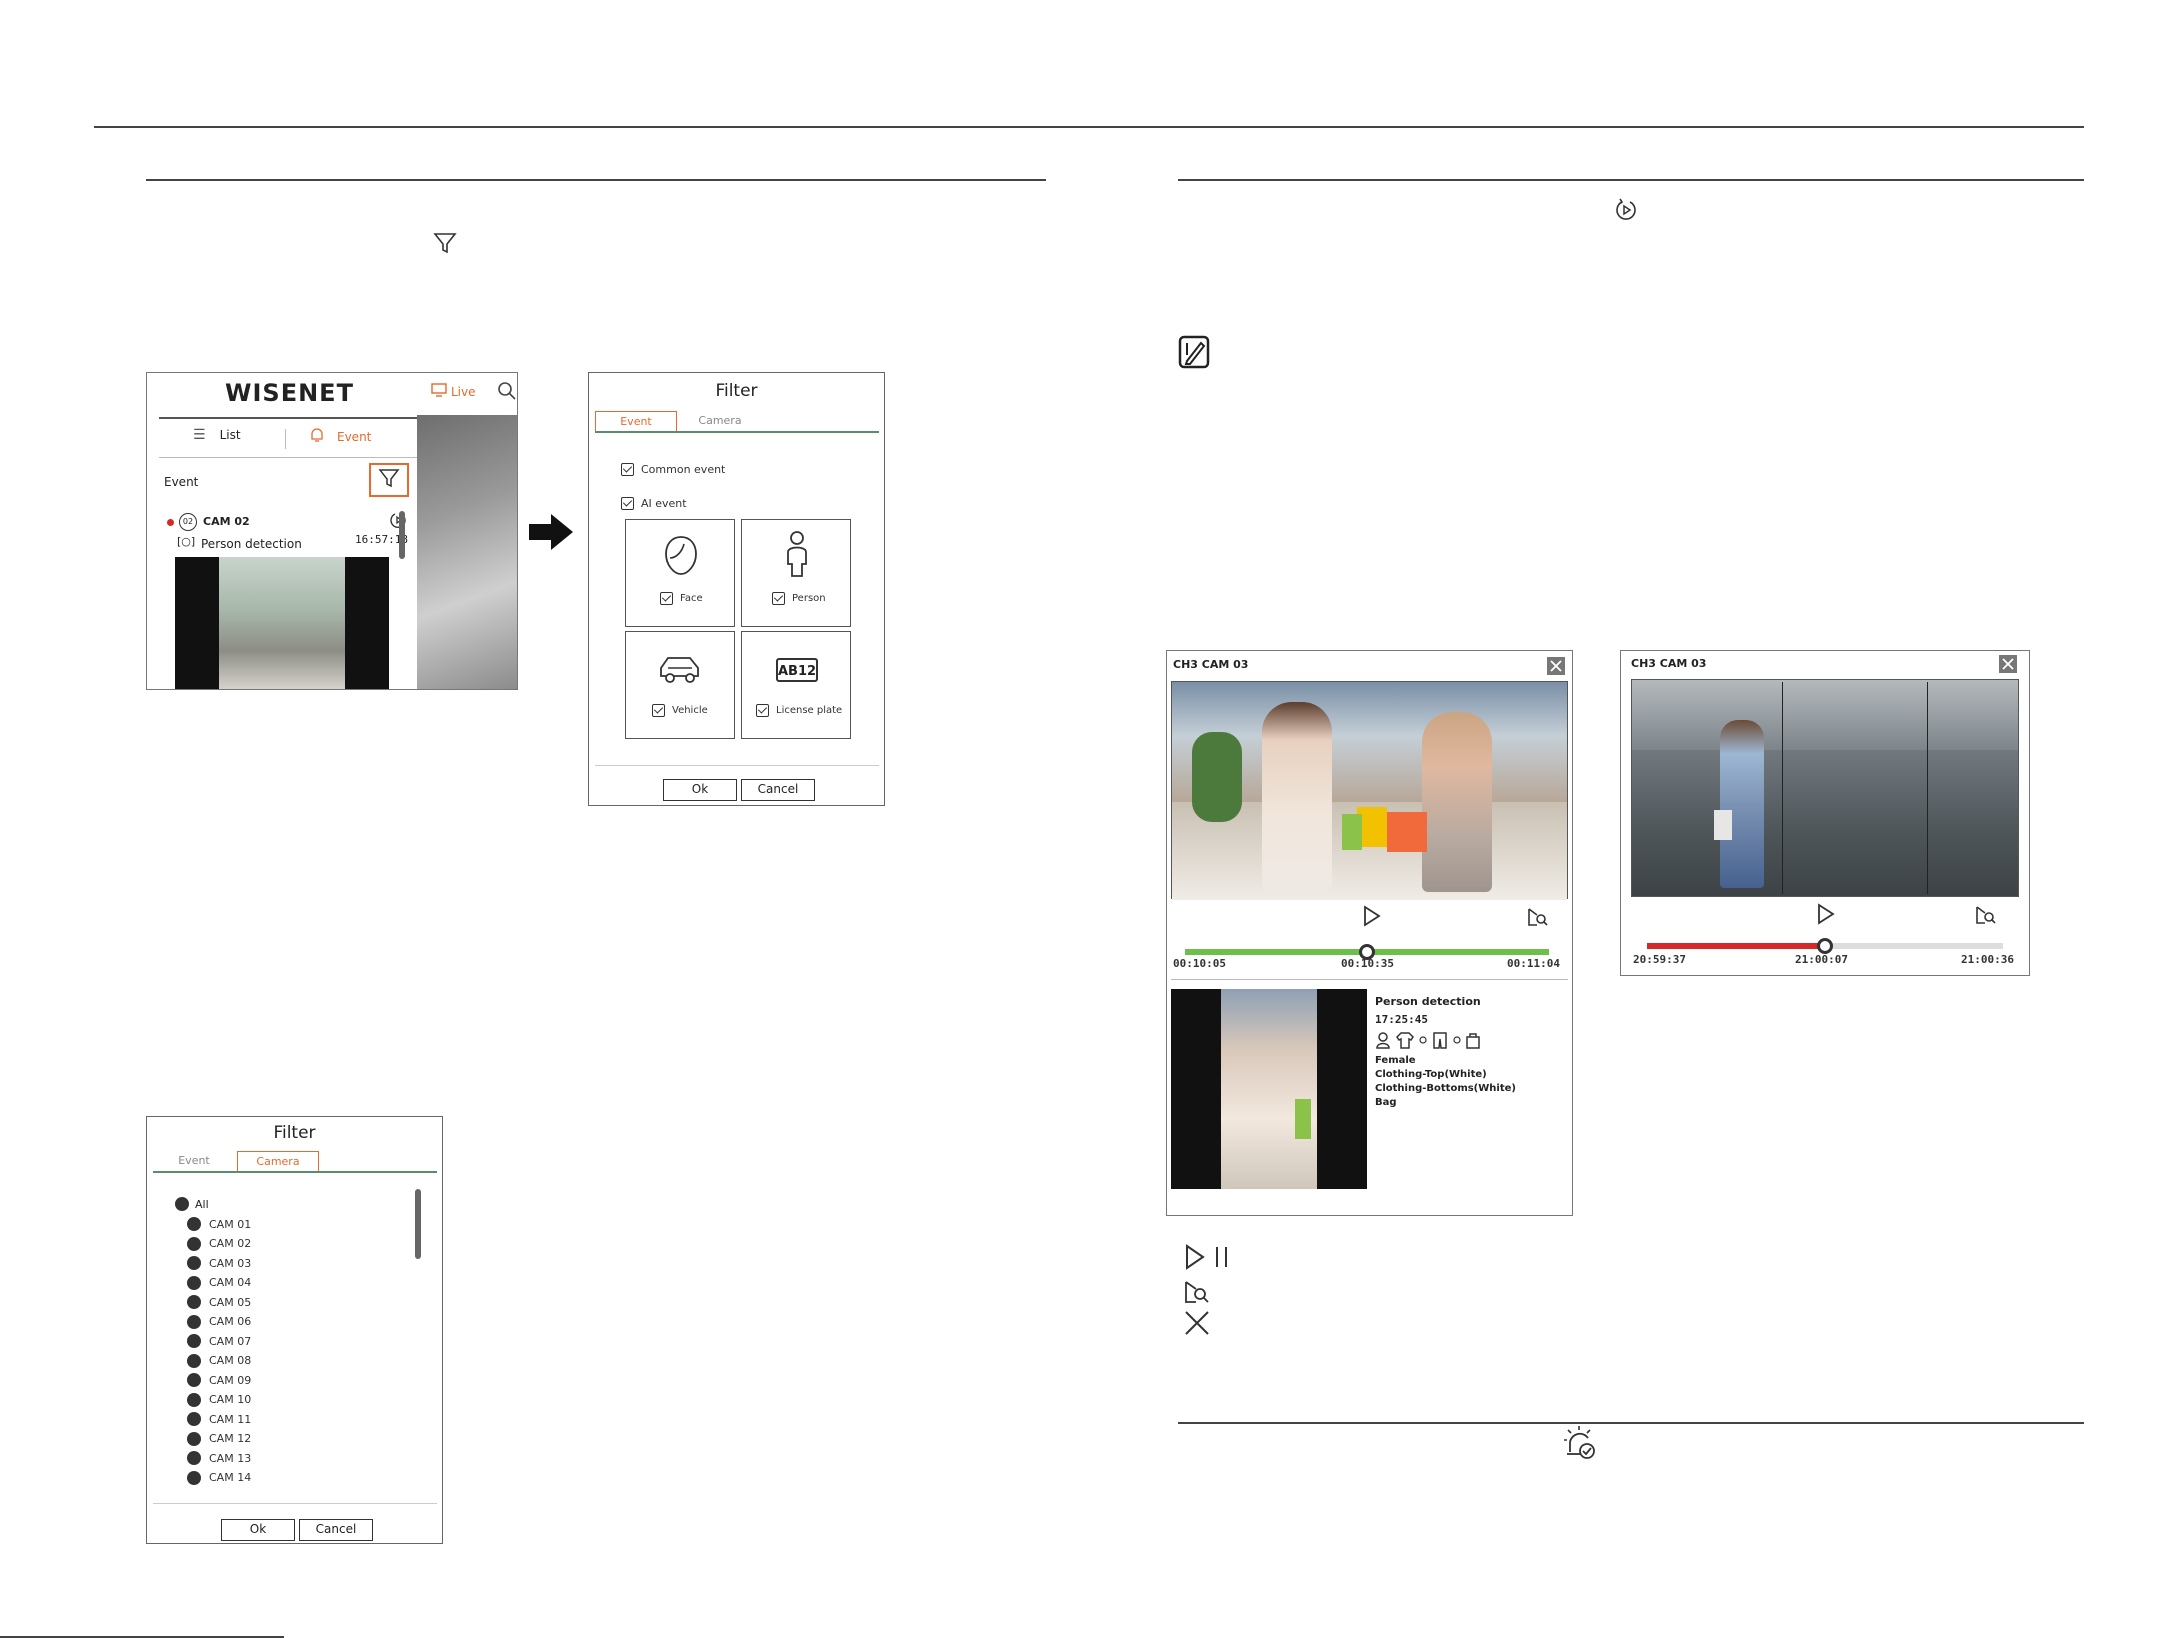  What do you see at coordinates (658, 710) in the screenshot?
I see `vehicle-checkbox` at bounding box center [658, 710].